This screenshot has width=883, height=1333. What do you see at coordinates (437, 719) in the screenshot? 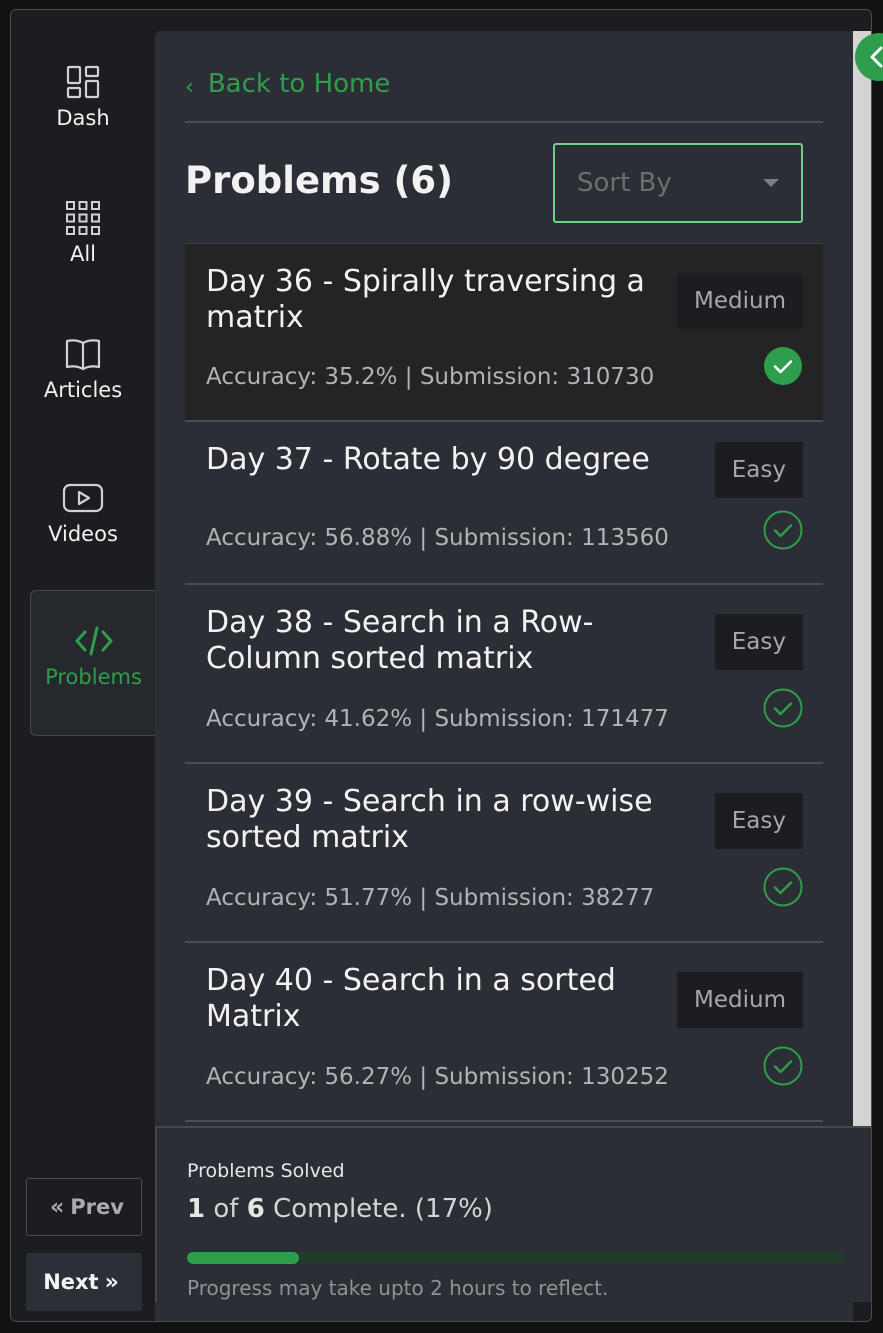
I see `problem-stats: Accuracy: 41.62% | Submission: 171477` at bounding box center [437, 719].